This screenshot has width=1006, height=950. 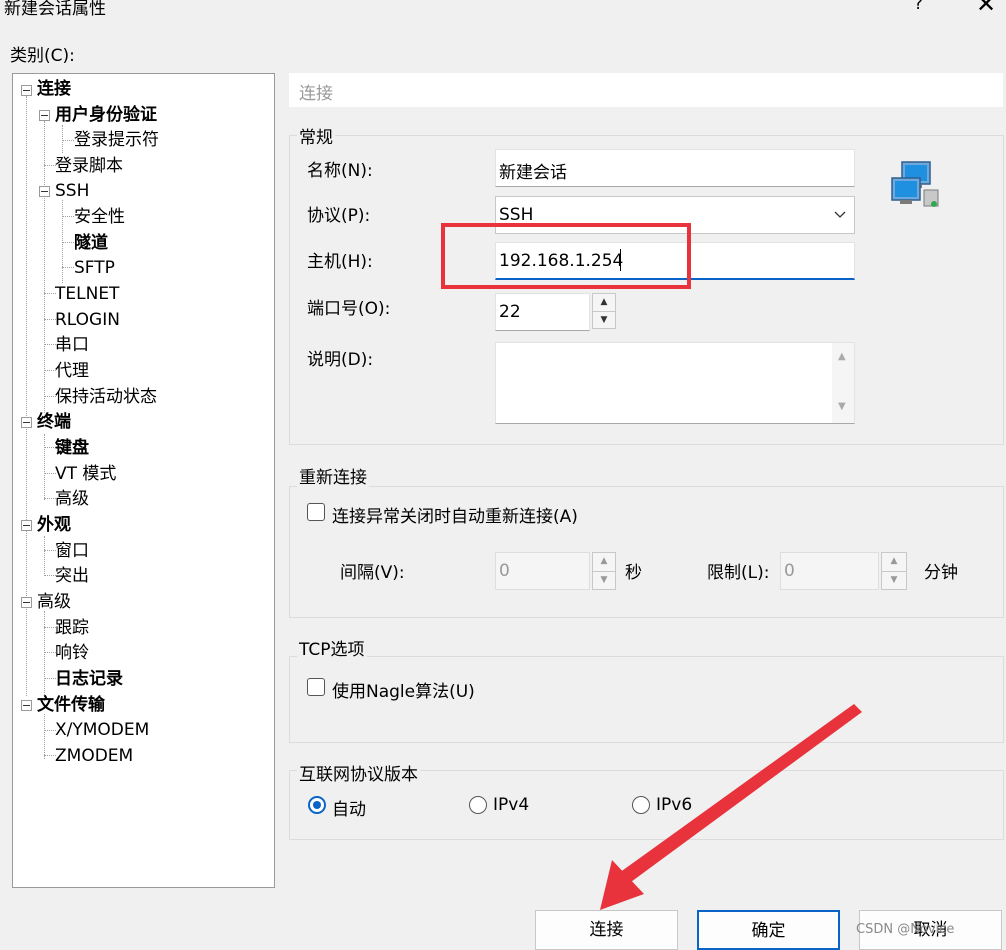 I want to click on tree-item-terminal-advanced: 高级, so click(x=72, y=499).